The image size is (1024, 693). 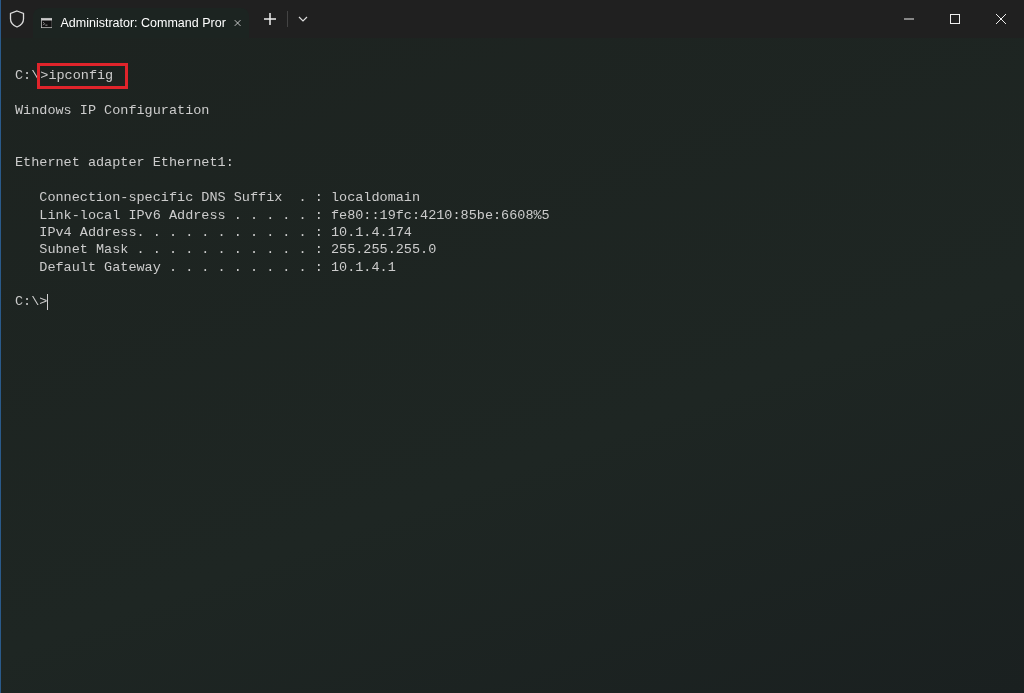 I want to click on terminal-line: Ethernet adapter Ethernet1:, so click(x=124, y=163).